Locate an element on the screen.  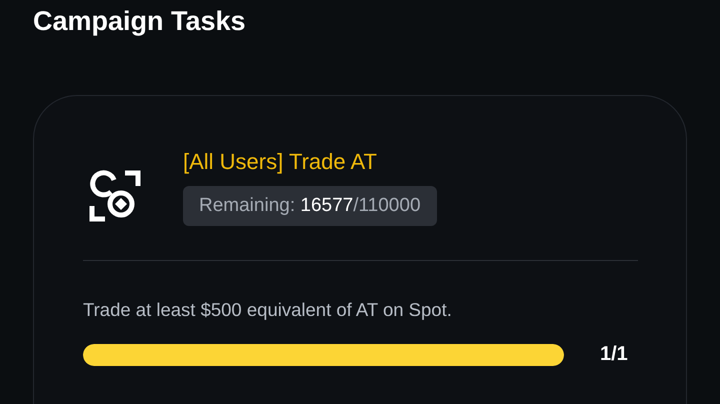
task-description: Trade at least $500 equivalent of AT on Spot. is located at coordinates (268, 310).